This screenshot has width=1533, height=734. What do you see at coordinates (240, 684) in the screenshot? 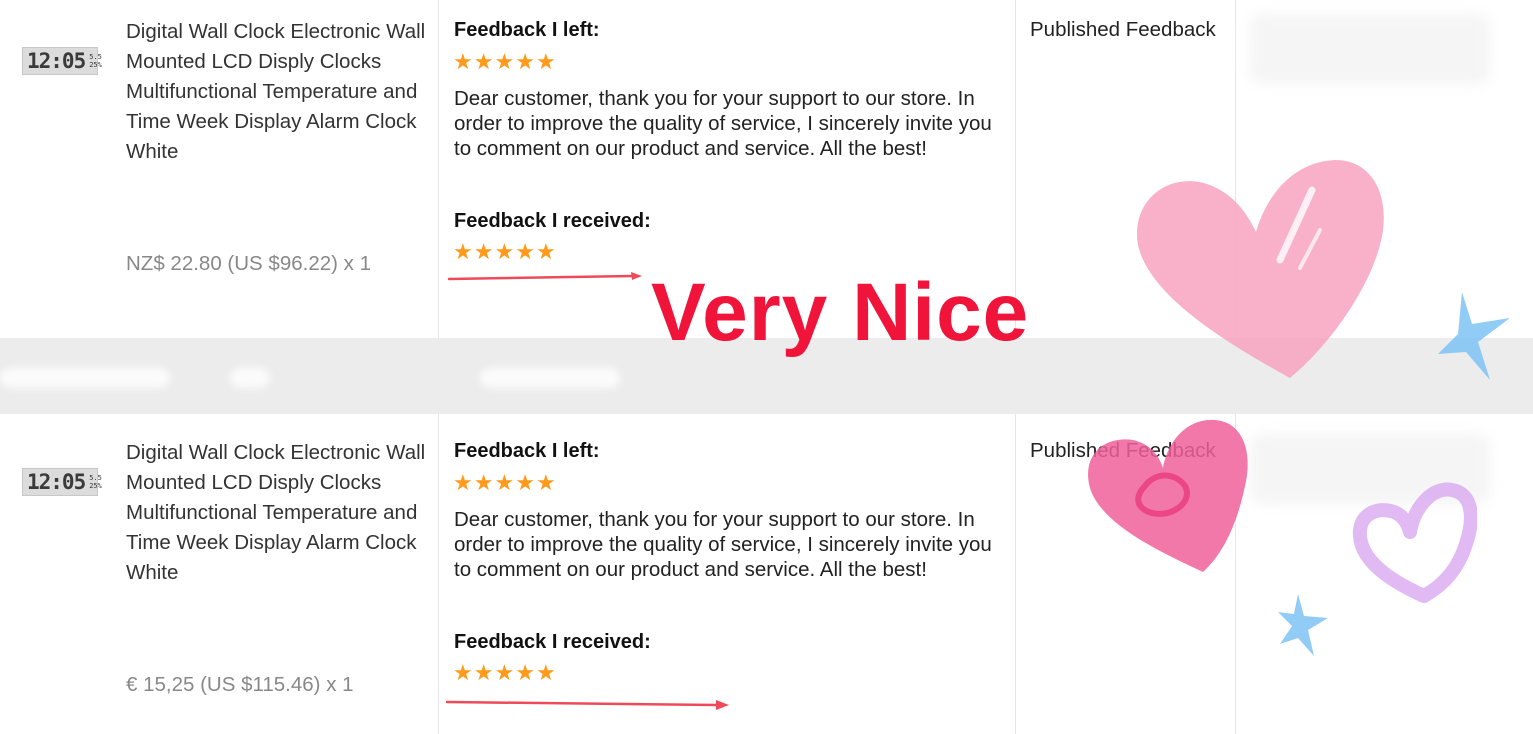
I see `product-price: € 15,25 (US $115.46) x 1` at bounding box center [240, 684].